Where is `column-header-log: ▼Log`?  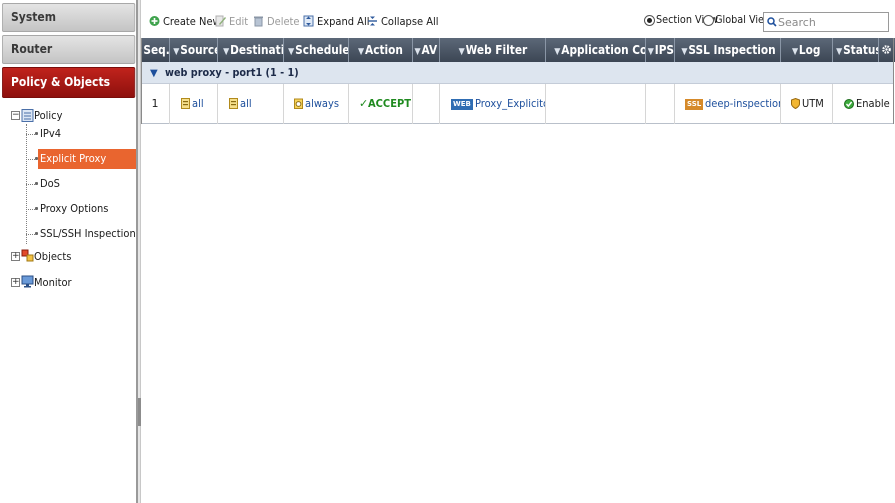 column-header-log: ▼Log is located at coordinates (807, 50).